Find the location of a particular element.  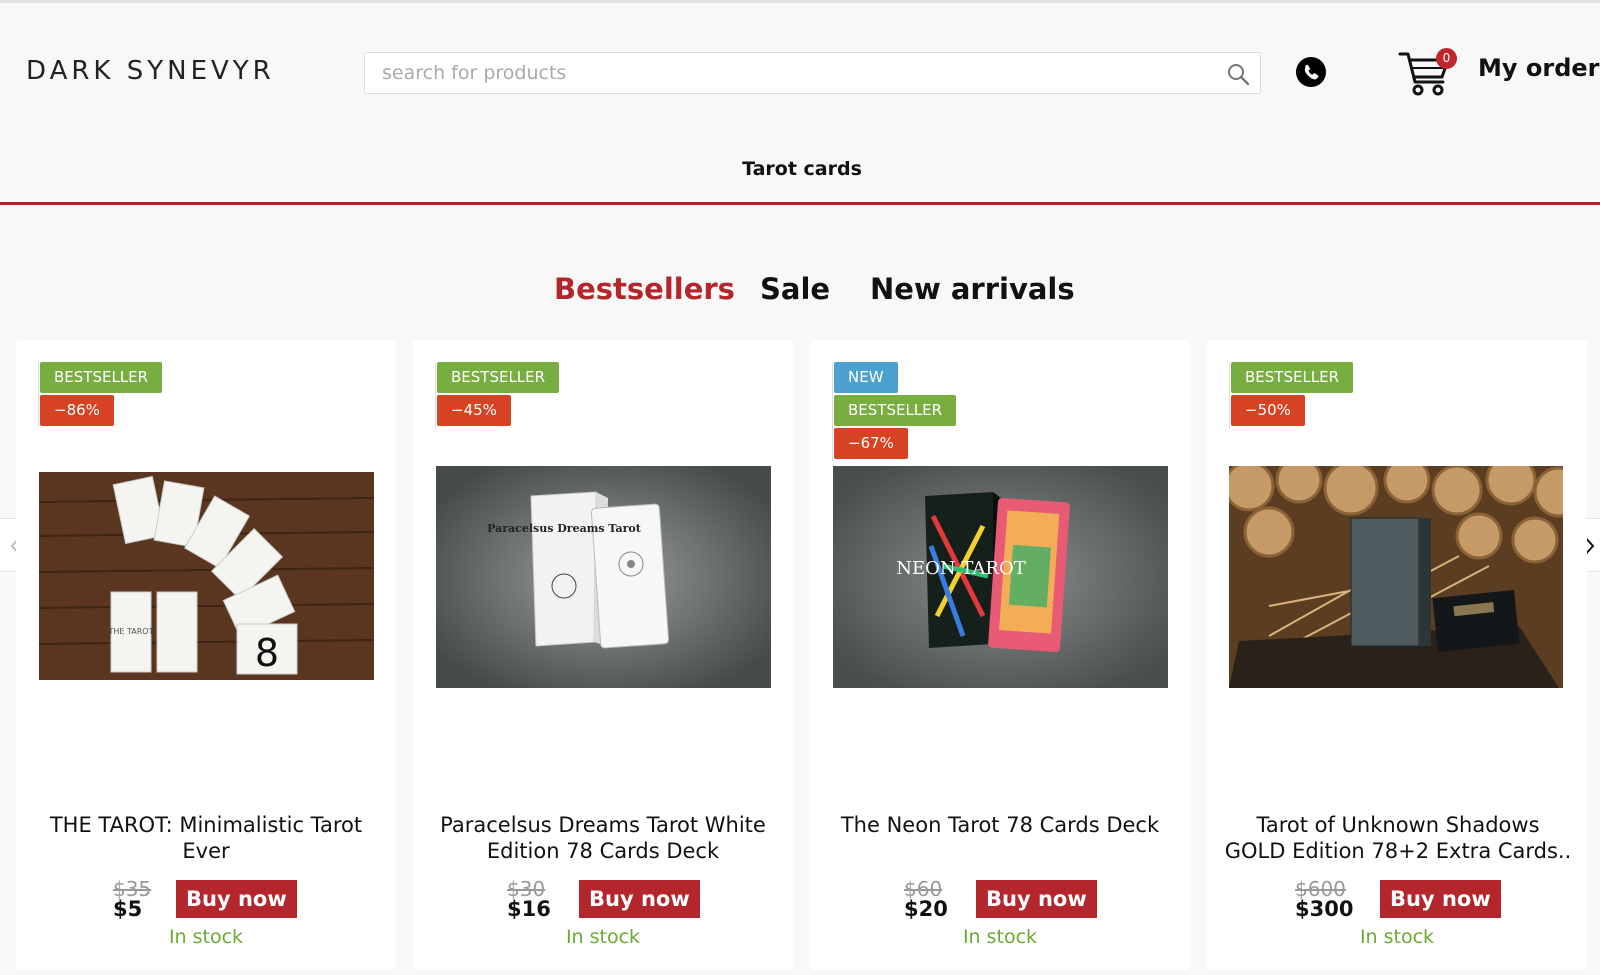

badge-group: NEW BESTSELLER −67% is located at coordinates (894, 411).